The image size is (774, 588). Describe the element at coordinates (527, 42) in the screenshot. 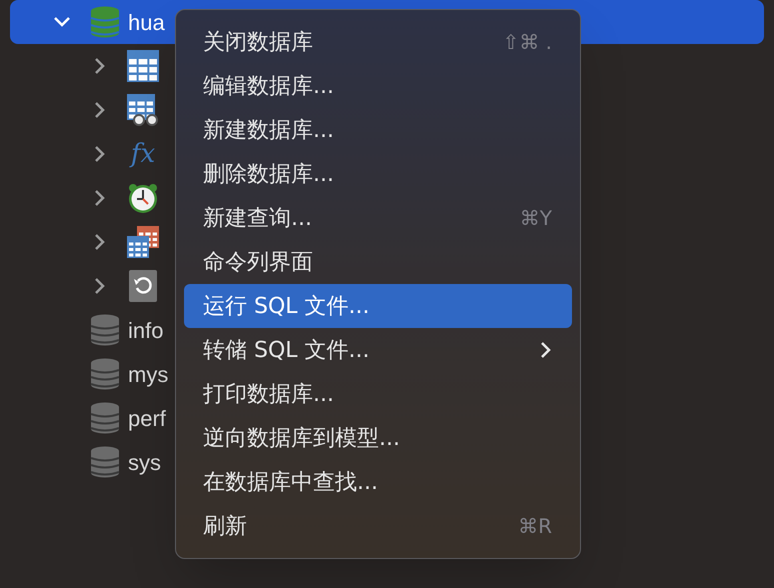

I see `shortcut-label: ⇧⌘ .` at that location.